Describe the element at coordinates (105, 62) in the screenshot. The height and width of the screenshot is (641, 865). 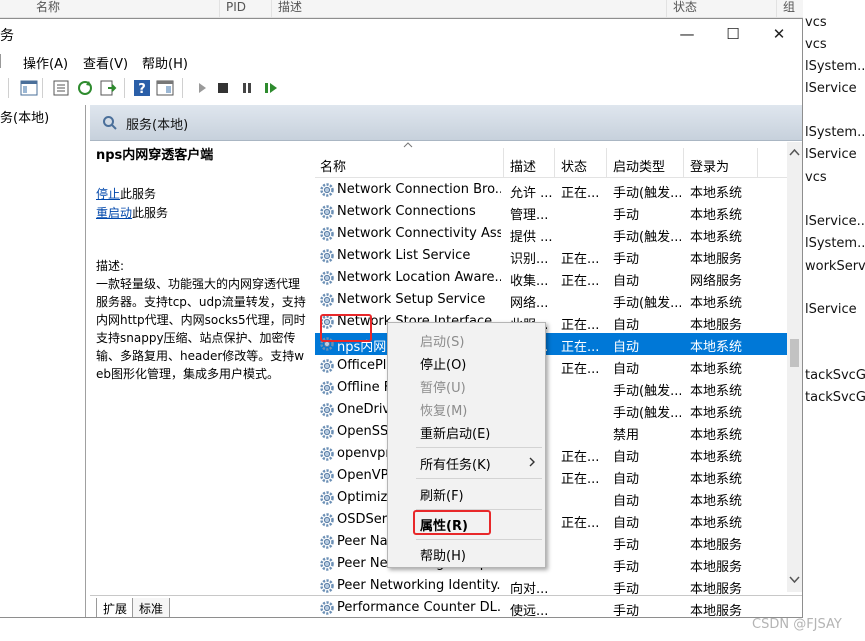
I see `menu-view: 查看(V)` at that location.